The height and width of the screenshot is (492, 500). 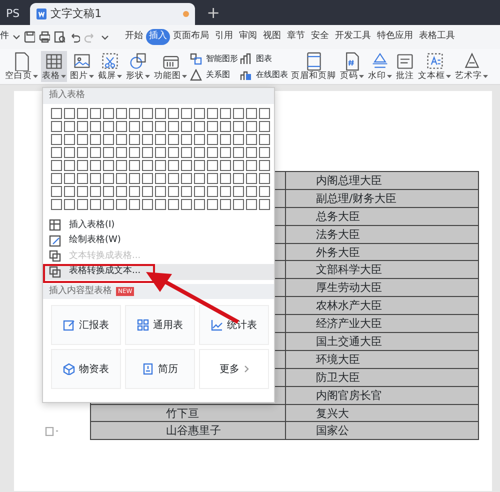 What do you see at coordinates (437, 37) in the screenshot?
I see `menu-tab: 表格工具` at bounding box center [437, 37].